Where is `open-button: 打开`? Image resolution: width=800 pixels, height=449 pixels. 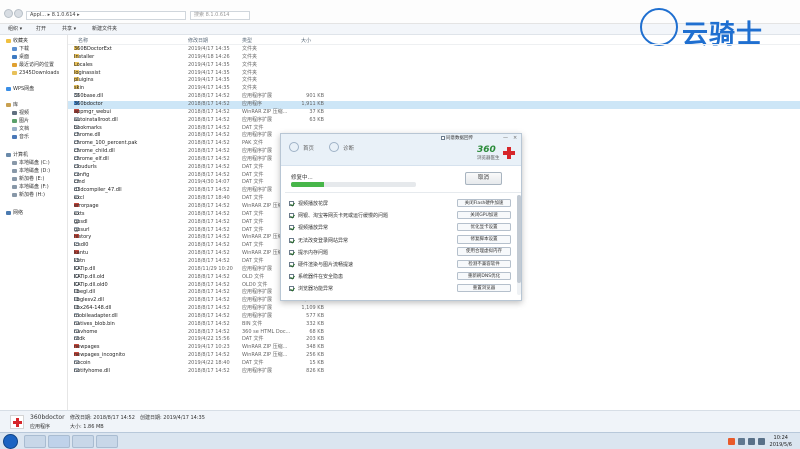
open-button: 打开 is located at coordinates (41, 29).